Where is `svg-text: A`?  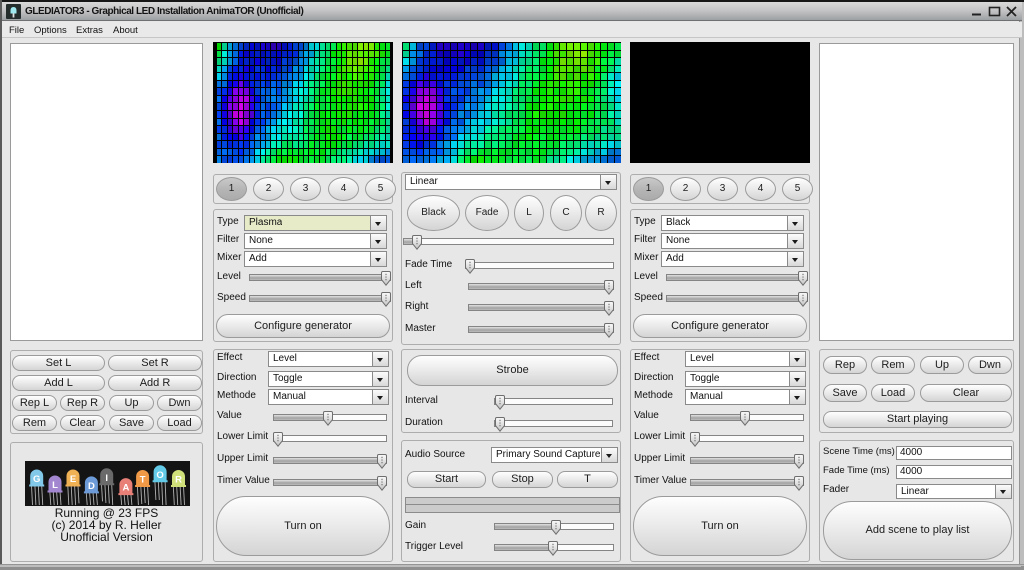 svg-text: A is located at coordinates (125, 488).